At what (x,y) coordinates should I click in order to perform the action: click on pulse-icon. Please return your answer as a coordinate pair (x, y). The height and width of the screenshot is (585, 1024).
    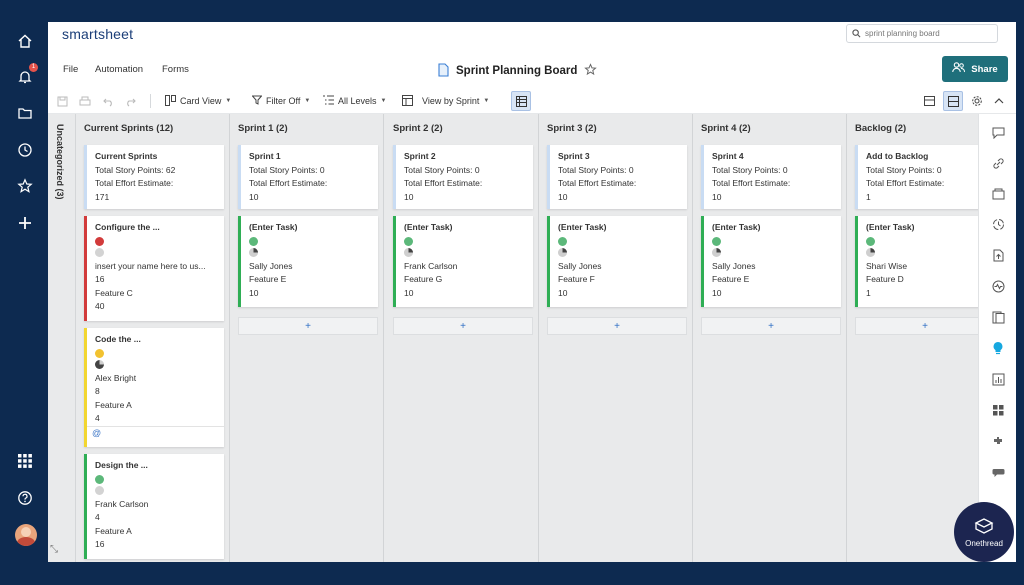
    Looking at the image, I should click on (998, 286).